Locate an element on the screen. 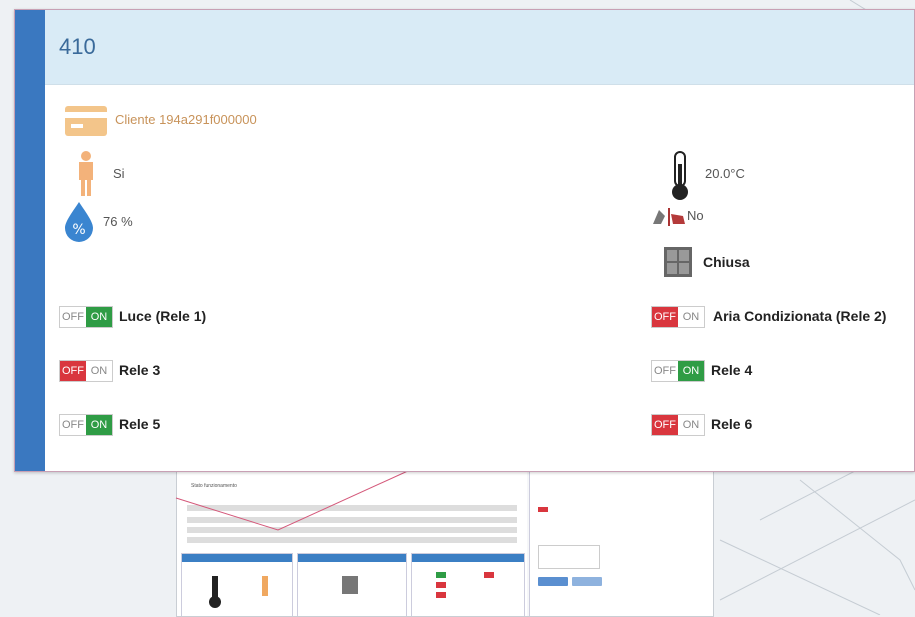  mini-text: Stato funzionamento is located at coordinates (214, 486).